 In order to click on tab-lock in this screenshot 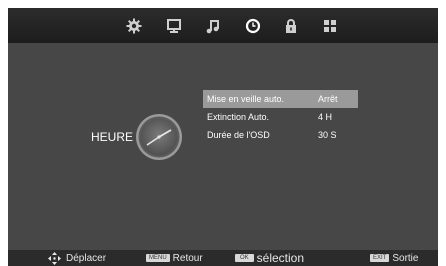, I will do `click(291, 26)`.